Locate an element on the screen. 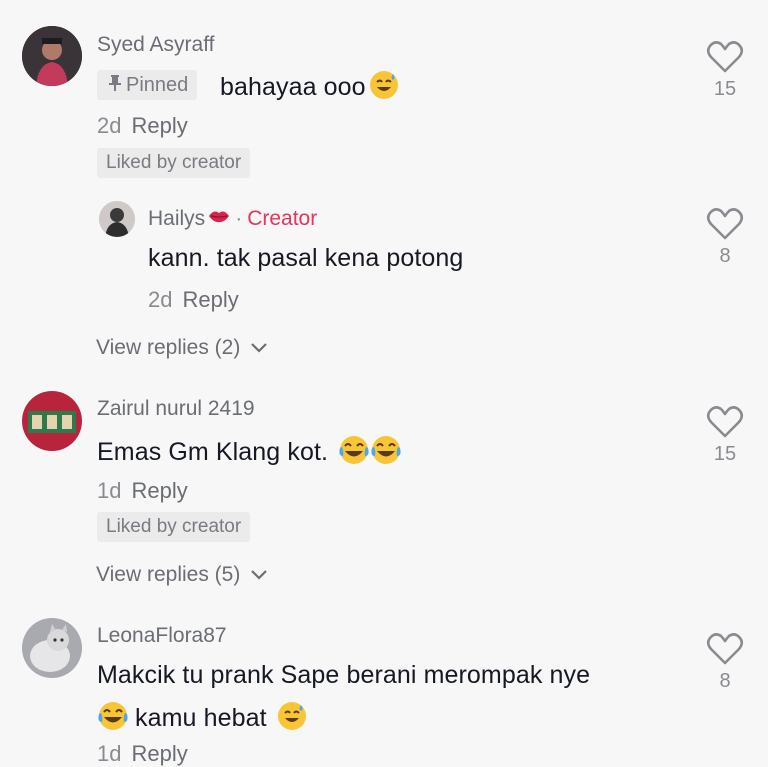  comment-text-value: bahayaa ooo is located at coordinates (293, 87).